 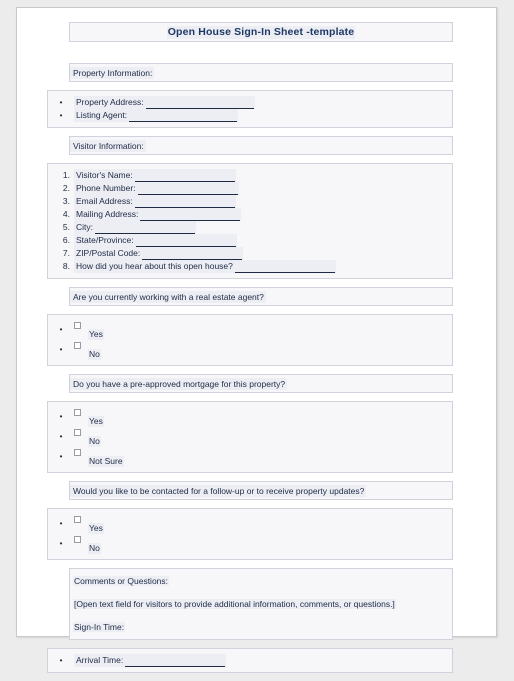 I want to click on list-item: 6. State/Province:, so click(x=250, y=240).